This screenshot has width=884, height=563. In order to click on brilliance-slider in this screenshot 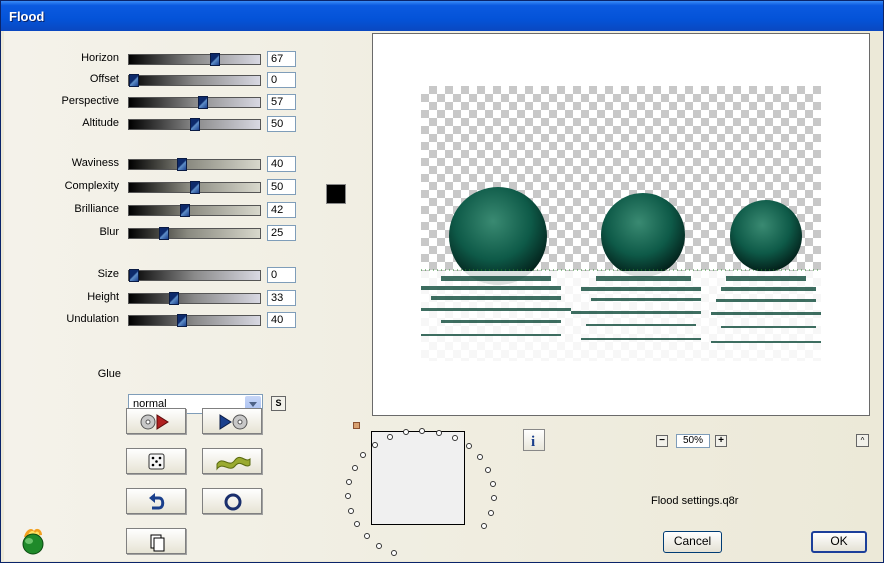, I will do `click(194, 210)`.